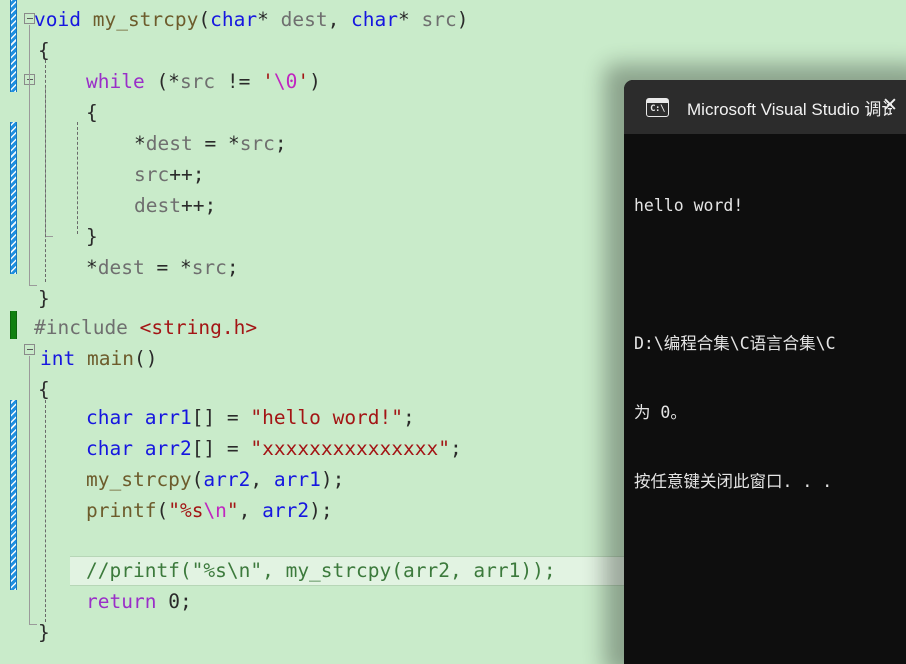 Image resolution: width=906 pixels, height=664 pixels. I want to click on token-fn-my-strcpy-def: my_strcpy, so click(145, 19).